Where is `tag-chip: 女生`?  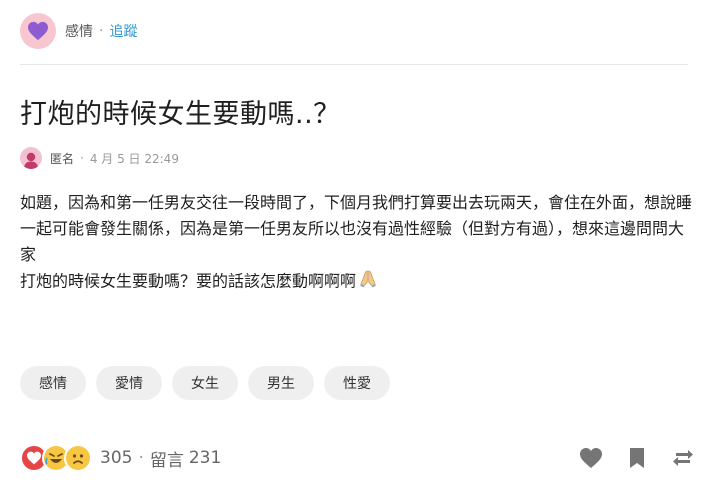 tag-chip: 女生 is located at coordinates (205, 383).